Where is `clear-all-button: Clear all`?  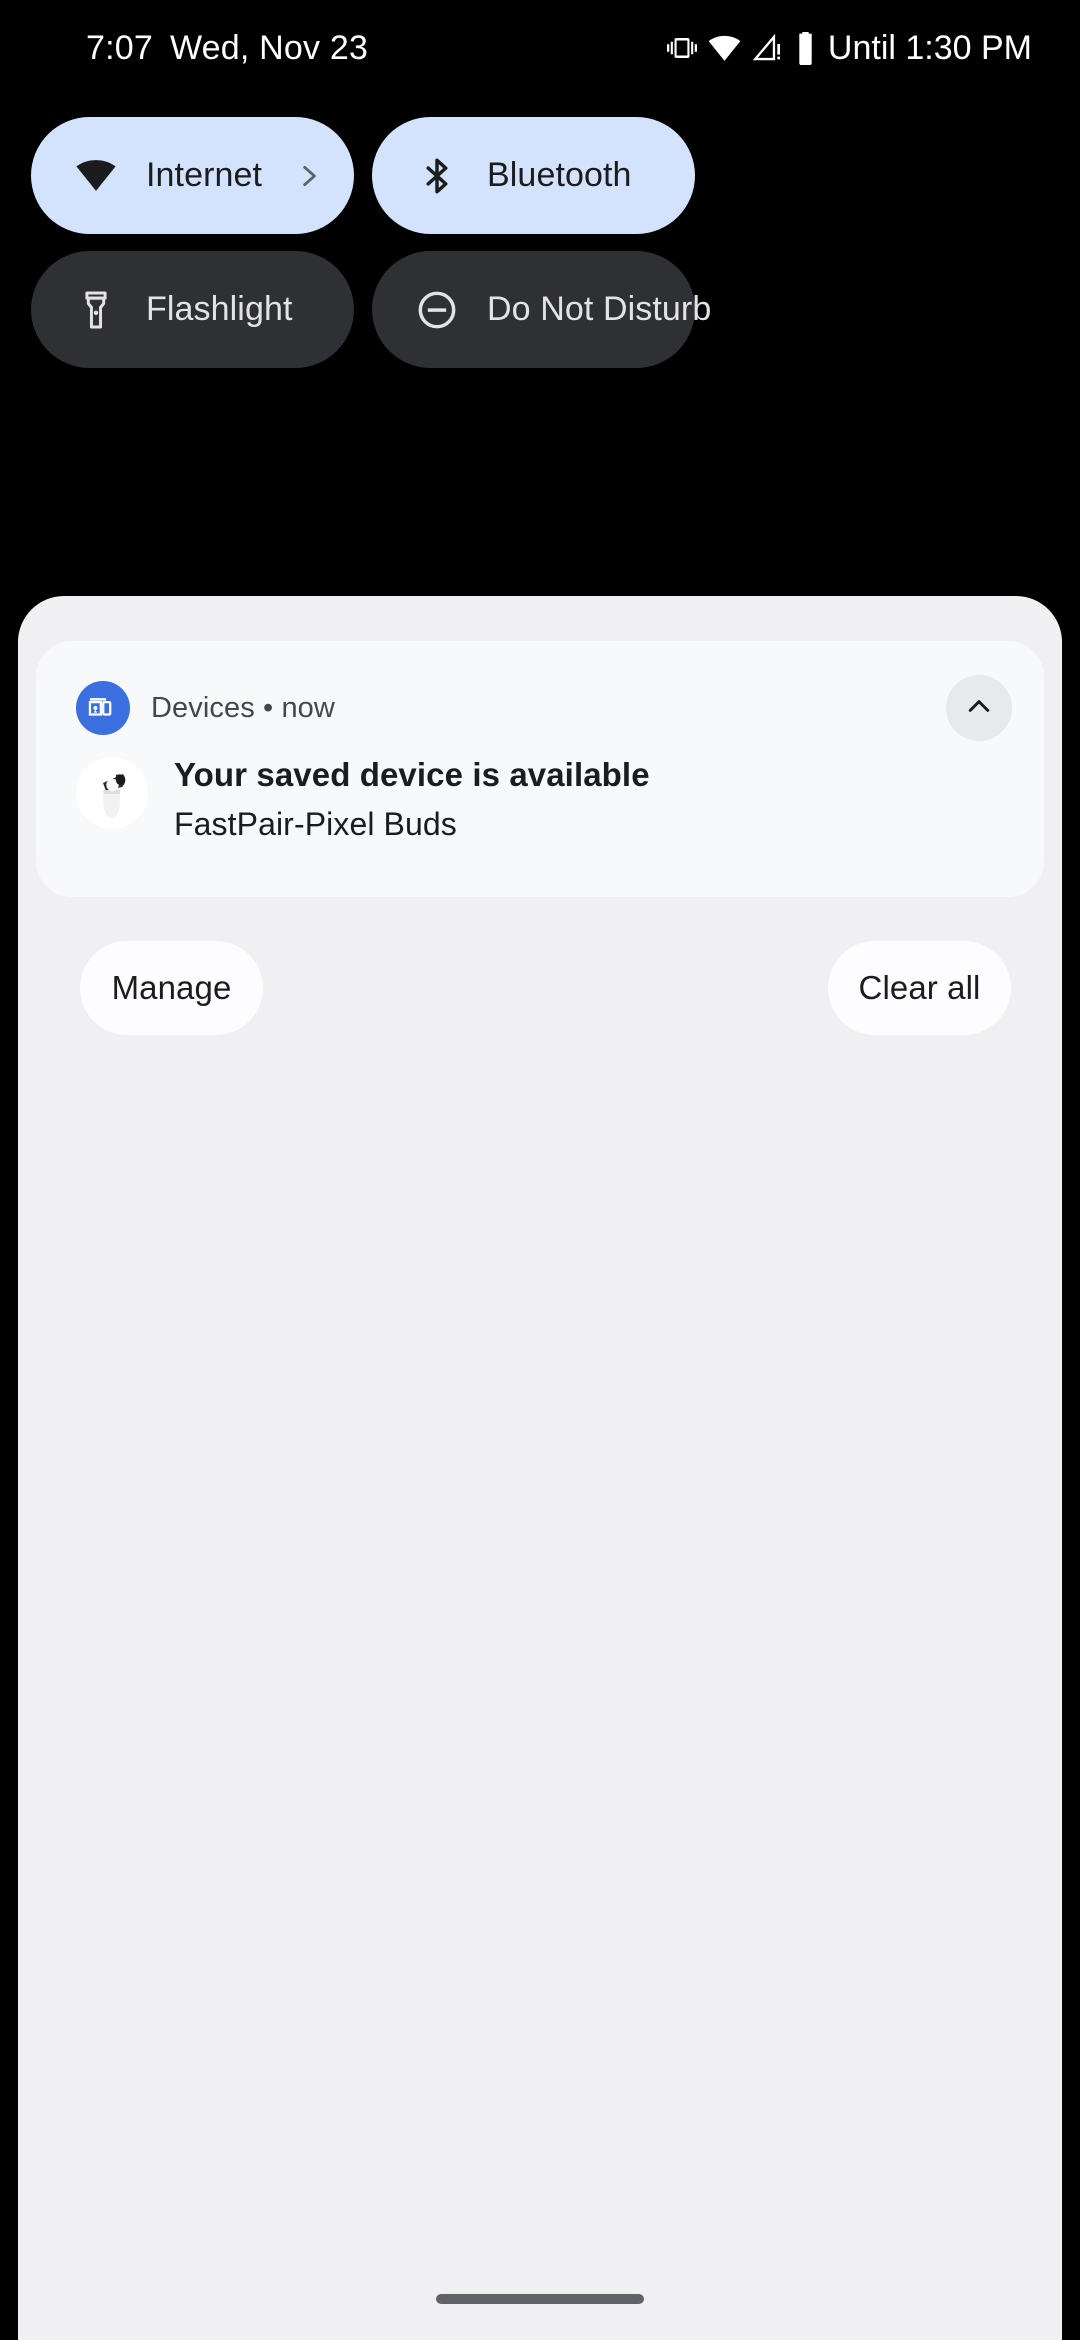
clear-all-button: Clear all is located at coordinates (919, 988).